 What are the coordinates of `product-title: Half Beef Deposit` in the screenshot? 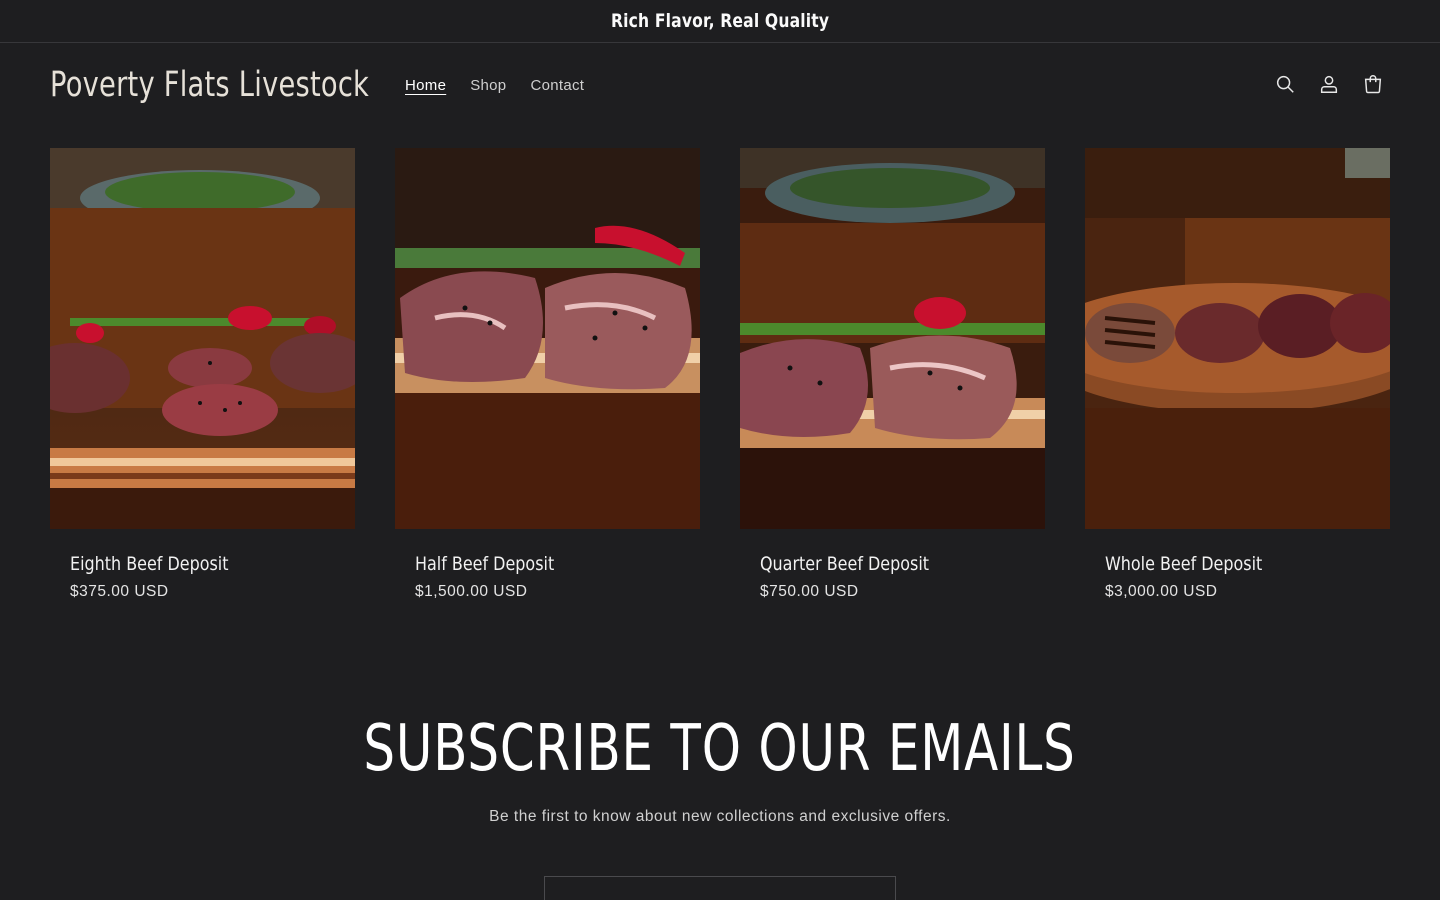 It's located at (526, 564).